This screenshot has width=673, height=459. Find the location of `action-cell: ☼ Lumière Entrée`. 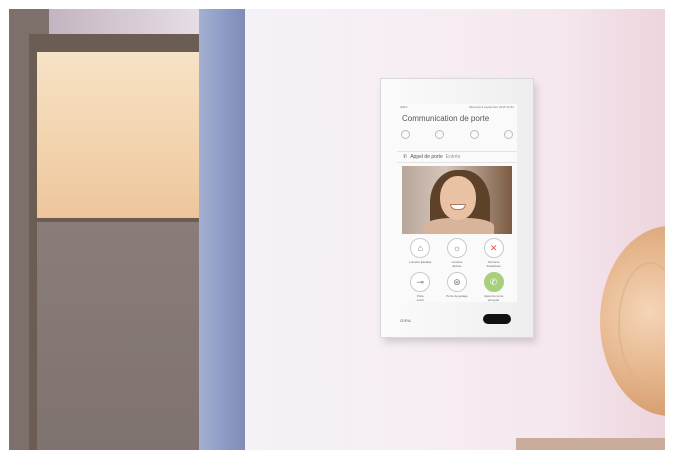

action-cell: ☼ Lumière Entrée is located at coordinates (457, 253).